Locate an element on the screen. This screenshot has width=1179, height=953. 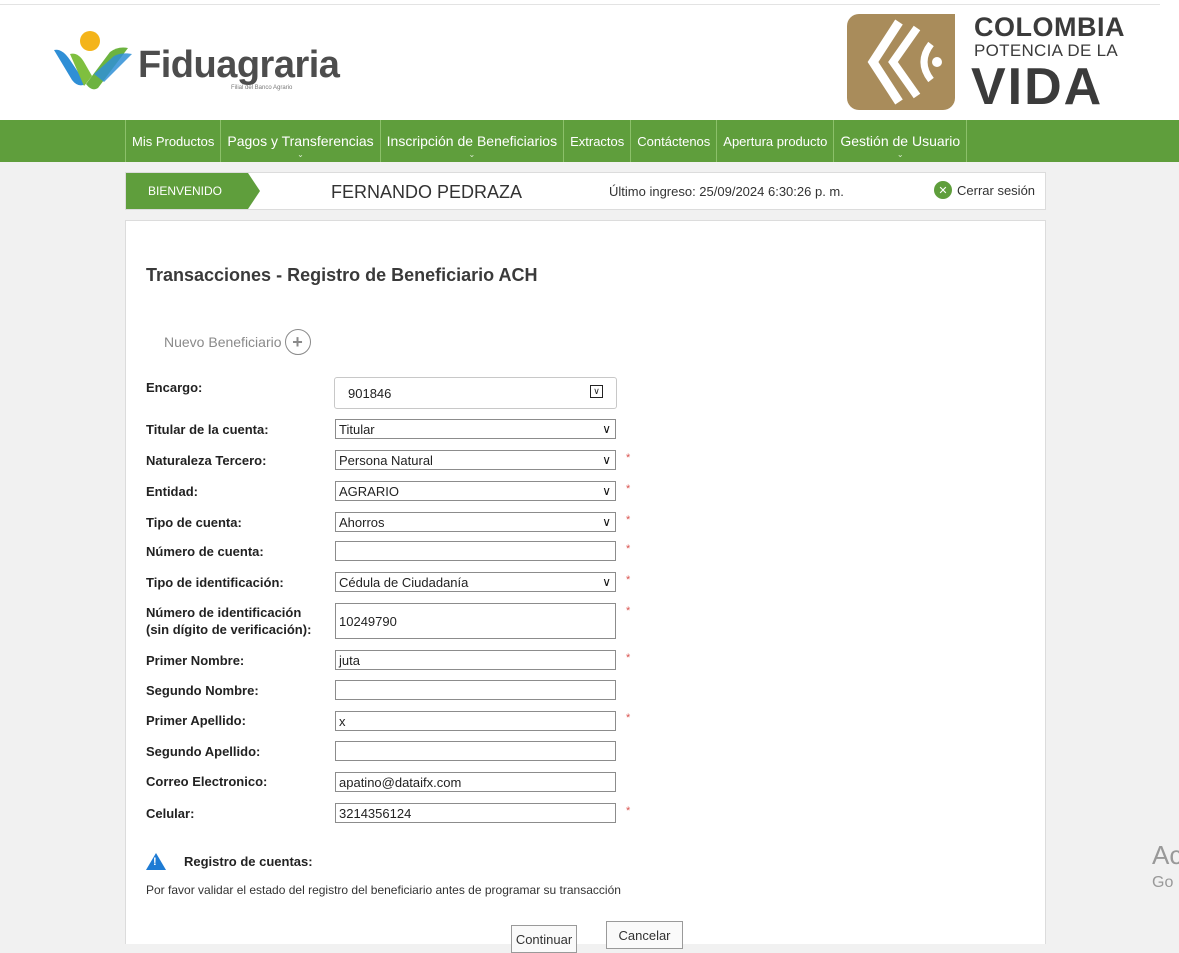
alert-title: ! Registro de cuentas: is located at coordinates (229, 861).